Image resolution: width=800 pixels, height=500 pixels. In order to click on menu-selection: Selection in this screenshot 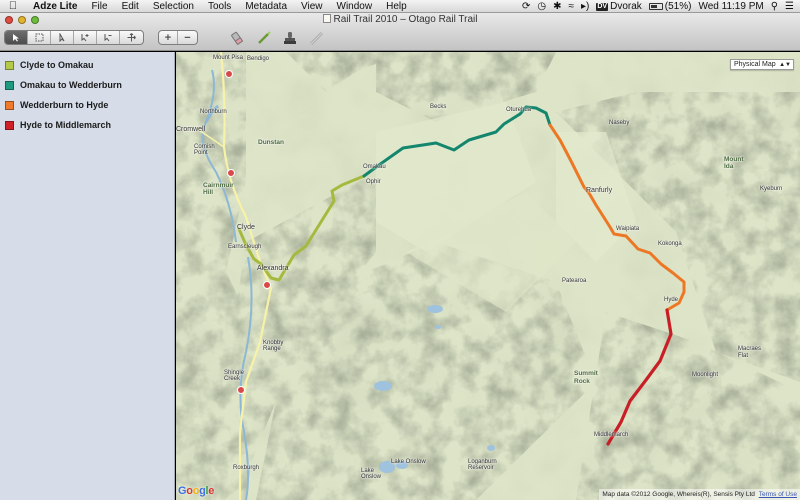, I will do `click(173, 6)`.